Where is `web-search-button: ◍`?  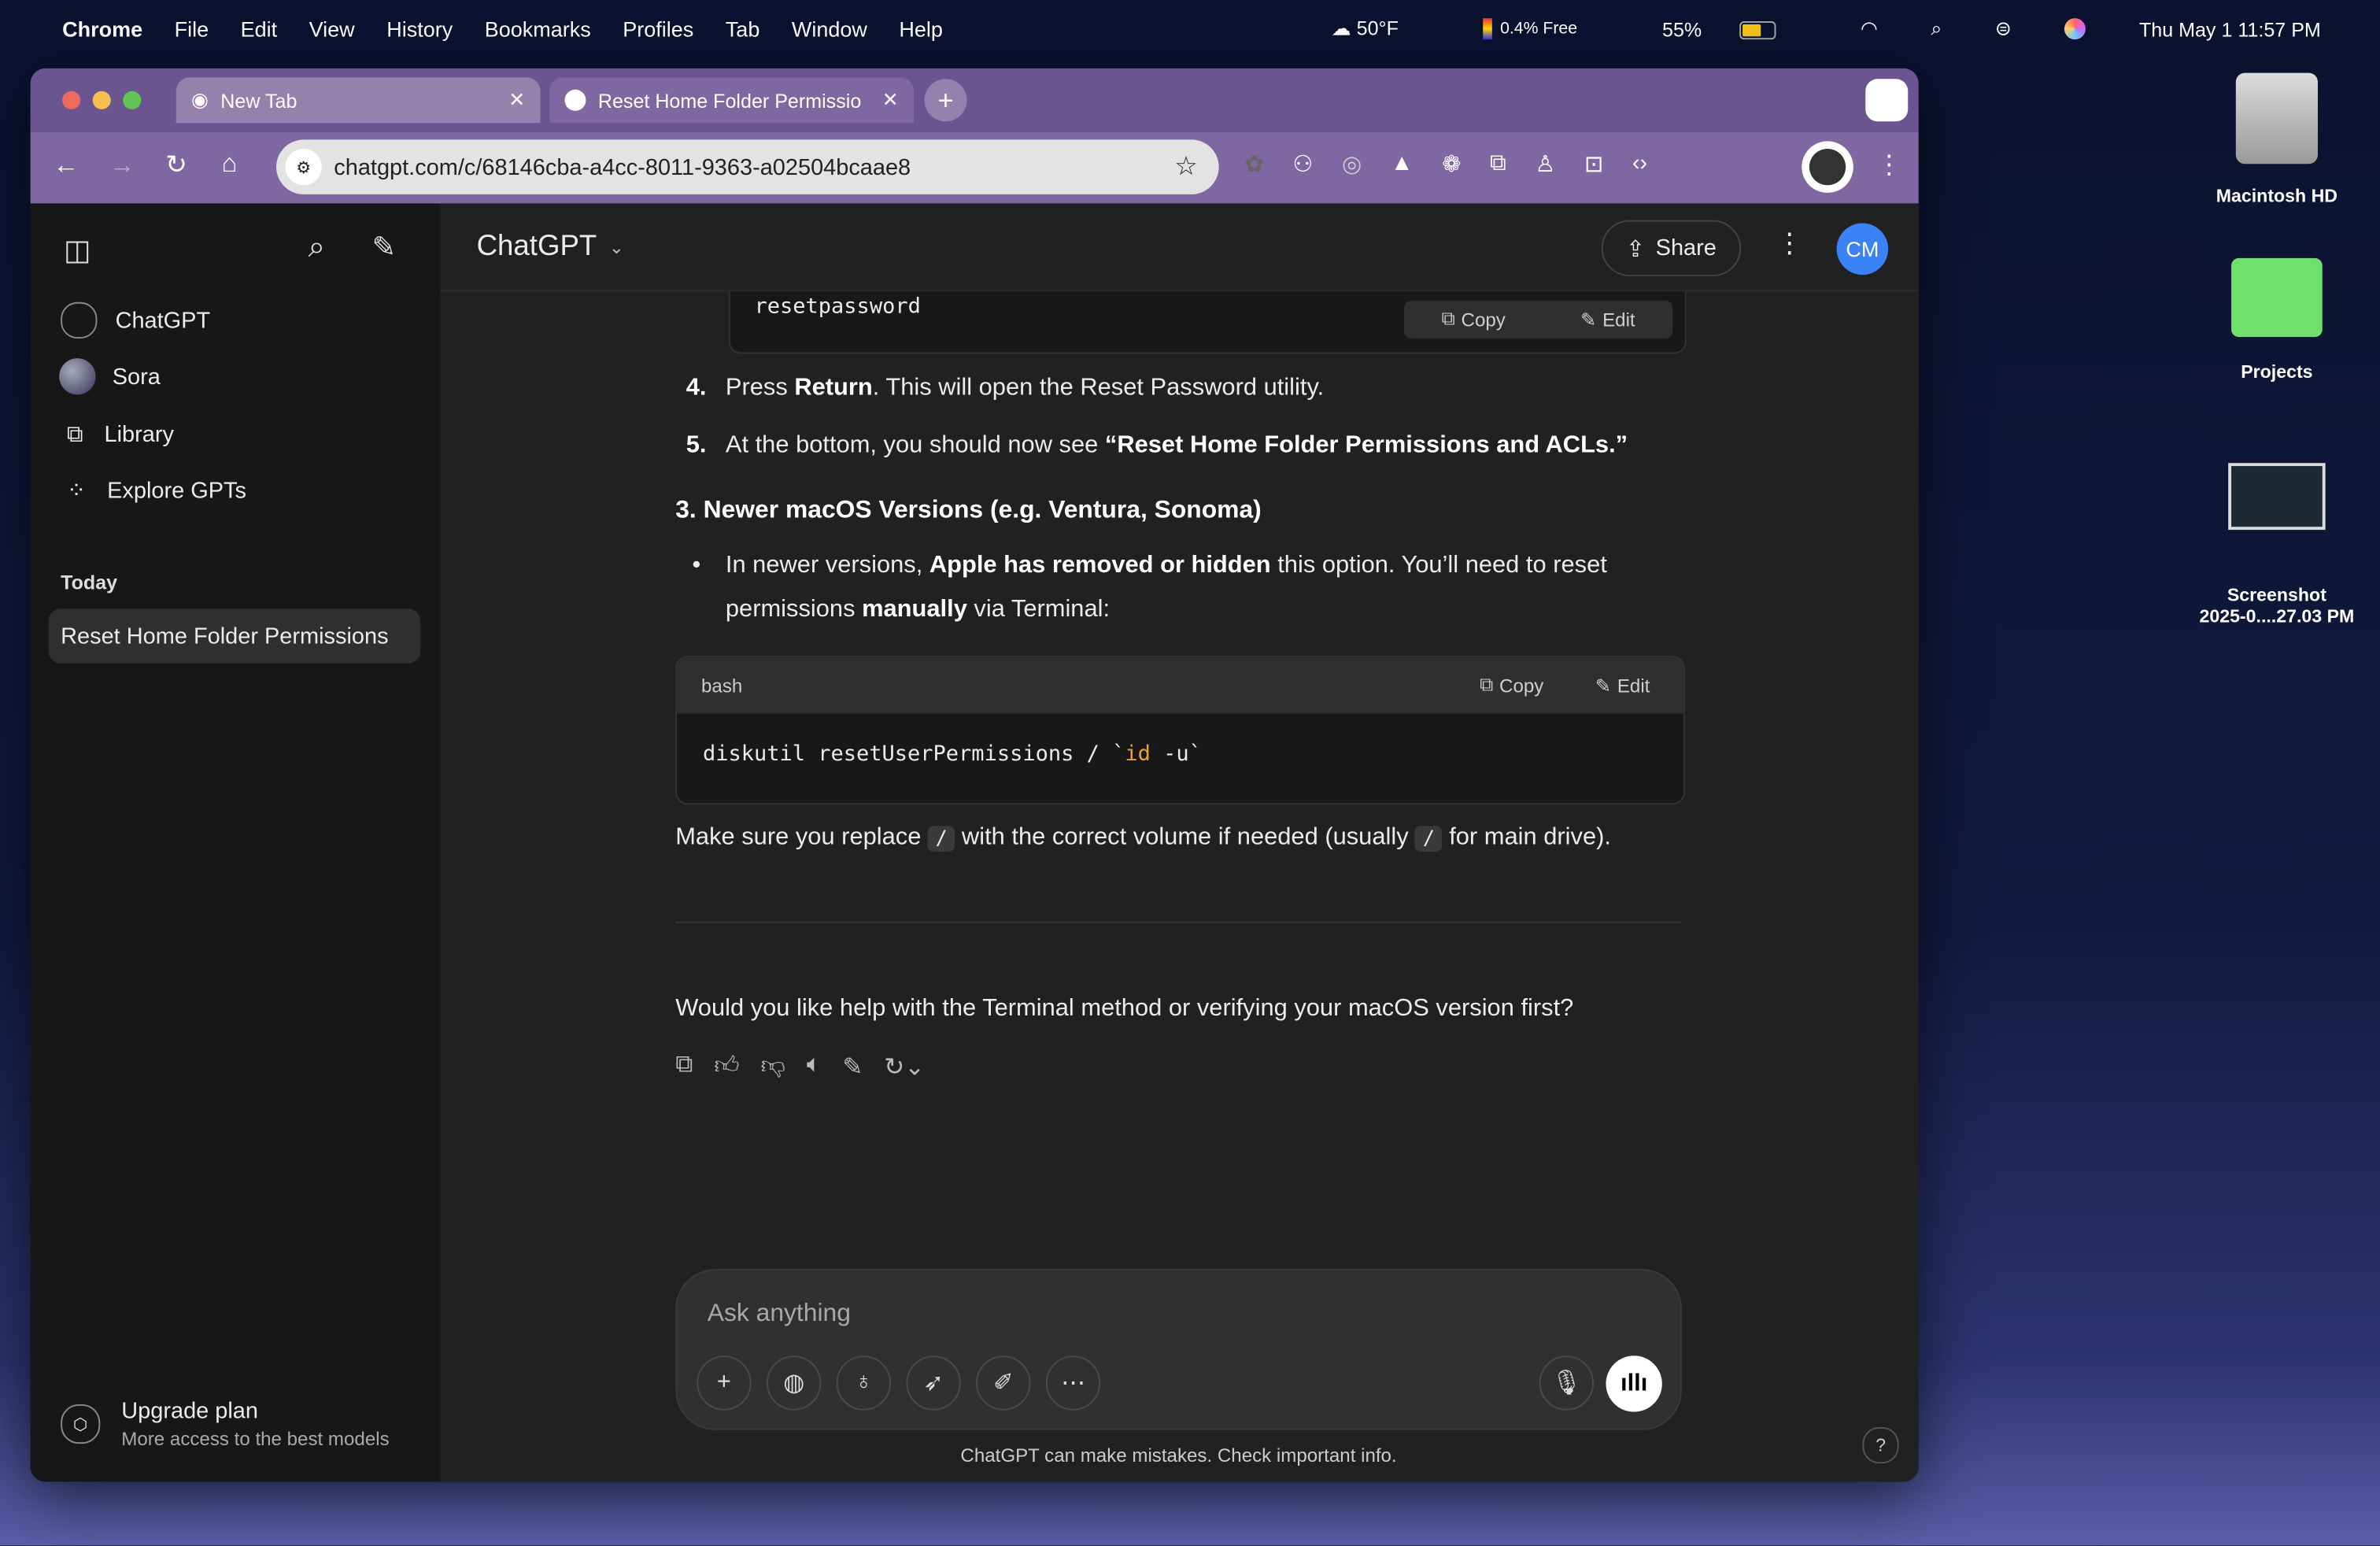
web-search-button: ◍ is located at coordinates (794, 1383).